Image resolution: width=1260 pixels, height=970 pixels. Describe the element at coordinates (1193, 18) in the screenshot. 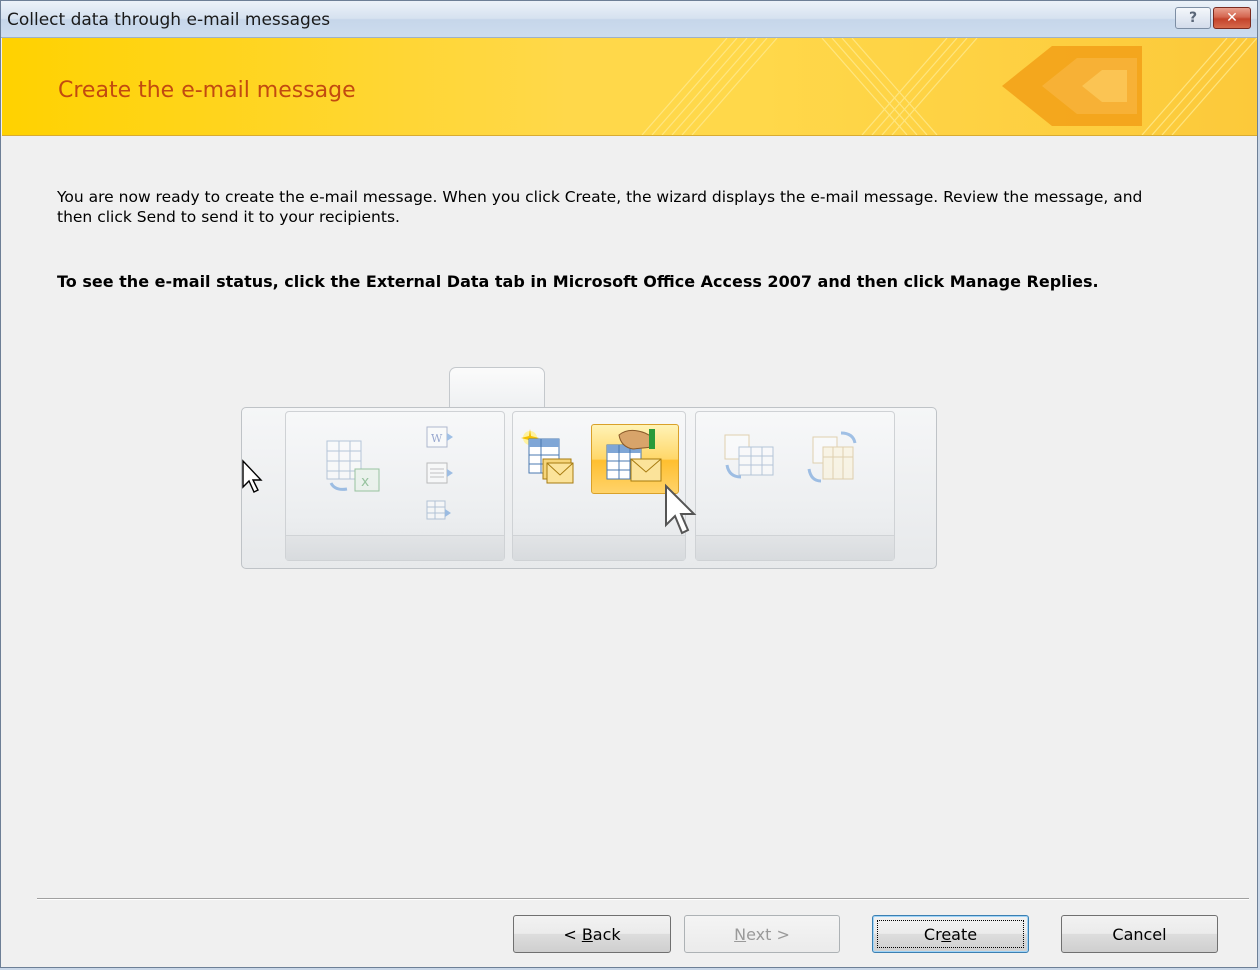

I see `help-button: ?` at that location.